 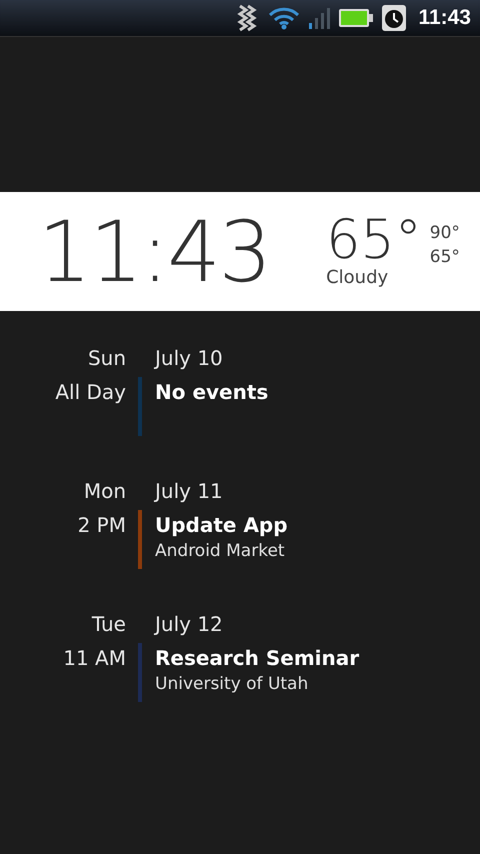 I want to click on day-label: Mon, so click(x=104, y=491).